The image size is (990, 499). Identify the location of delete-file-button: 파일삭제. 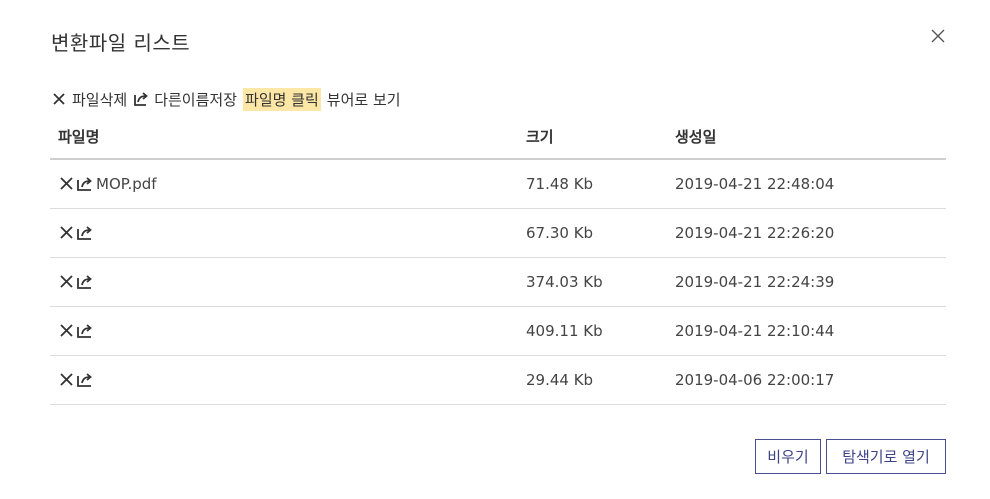
(89, 99).